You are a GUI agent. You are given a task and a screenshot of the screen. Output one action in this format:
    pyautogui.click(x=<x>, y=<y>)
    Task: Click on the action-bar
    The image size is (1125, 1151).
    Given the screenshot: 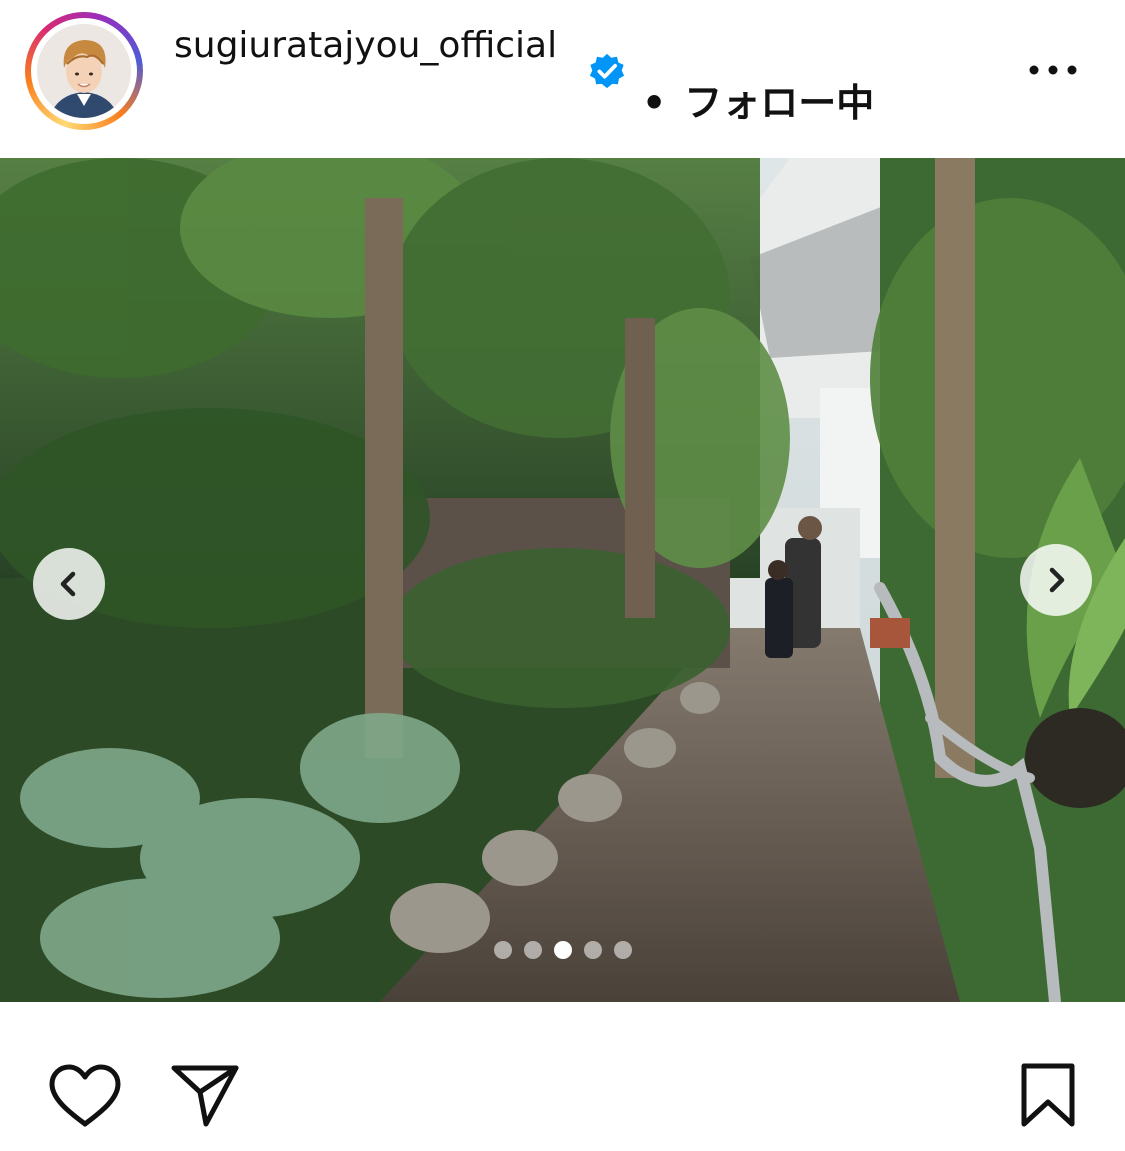 What is the action you would take?
    pyautogui.click(x=562, y=1076)
    